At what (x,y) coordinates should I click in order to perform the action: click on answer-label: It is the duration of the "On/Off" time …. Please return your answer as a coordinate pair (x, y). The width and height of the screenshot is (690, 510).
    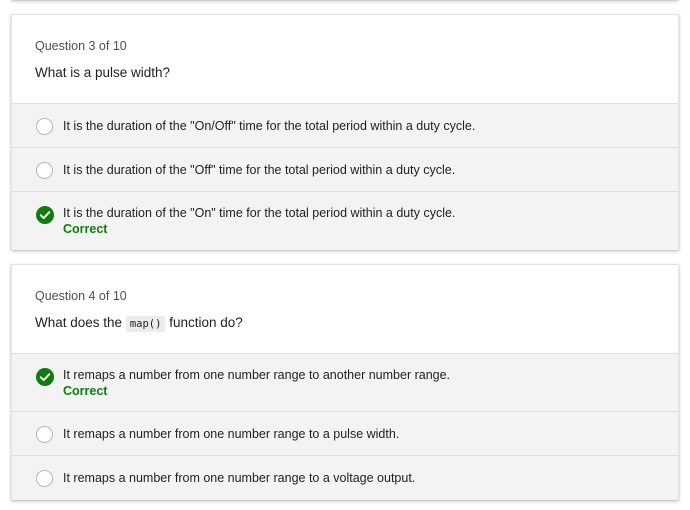
    Looking at the image, I should click on (269, 126).